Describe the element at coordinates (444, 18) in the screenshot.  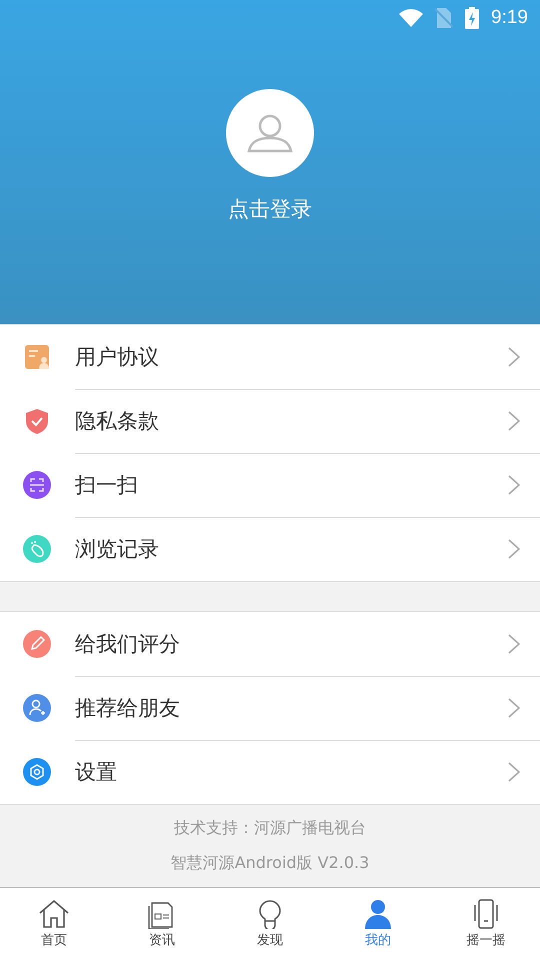
I see `no-sim-icon` at that location.